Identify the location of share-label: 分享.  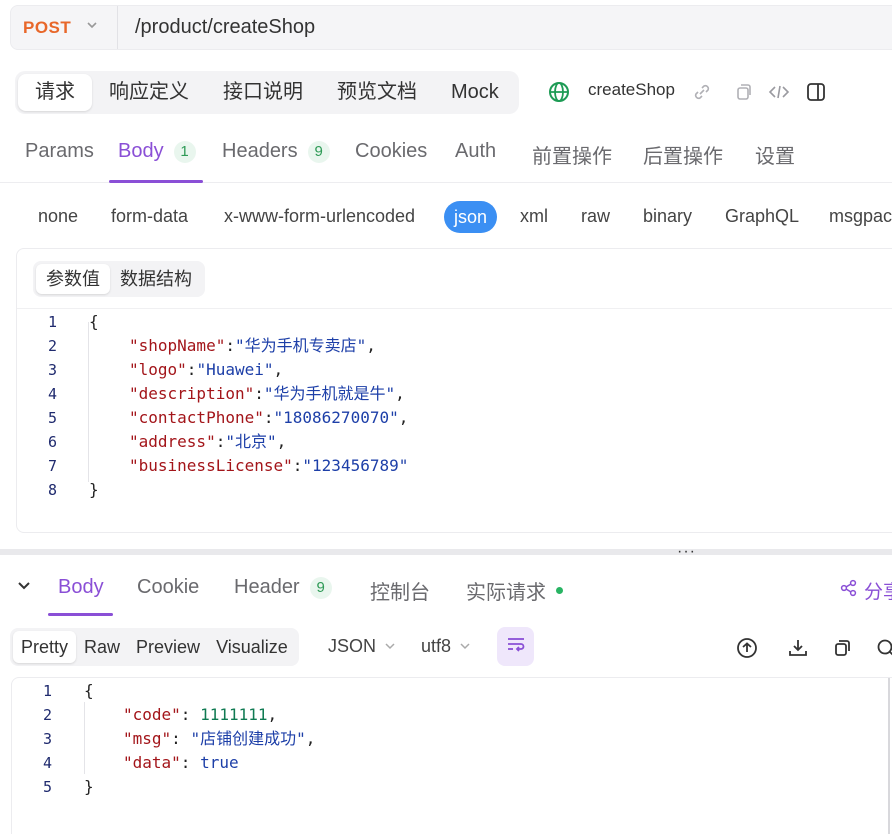
(878, 592).